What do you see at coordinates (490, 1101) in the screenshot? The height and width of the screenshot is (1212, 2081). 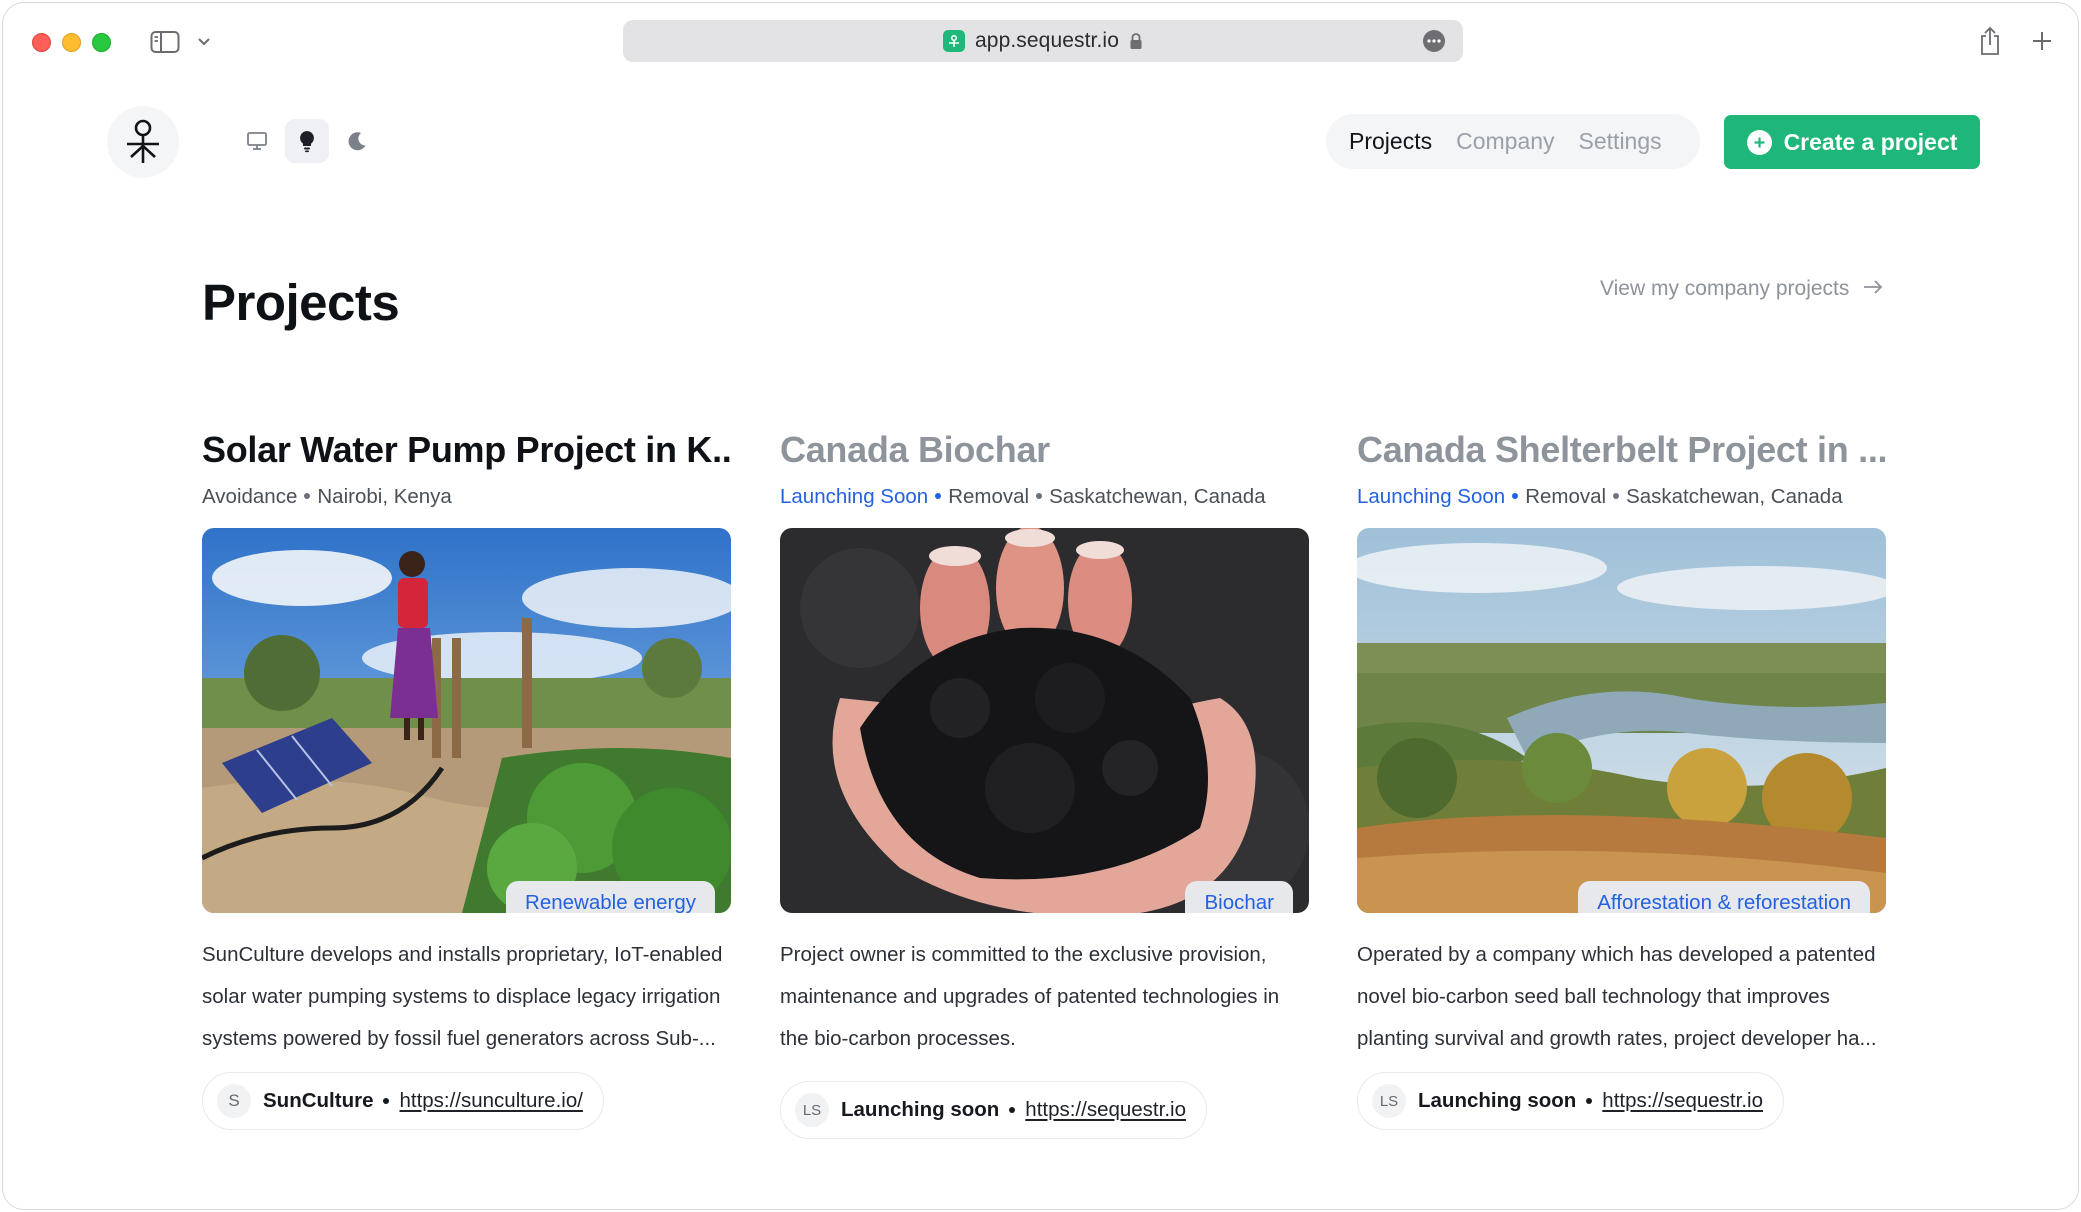 I see `owner-website-link: https://sunculture.io/` at bounding box center [490, 1101].